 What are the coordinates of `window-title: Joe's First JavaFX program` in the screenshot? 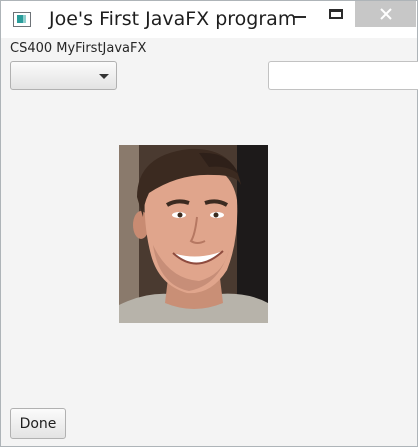 It's located at (173, 19).